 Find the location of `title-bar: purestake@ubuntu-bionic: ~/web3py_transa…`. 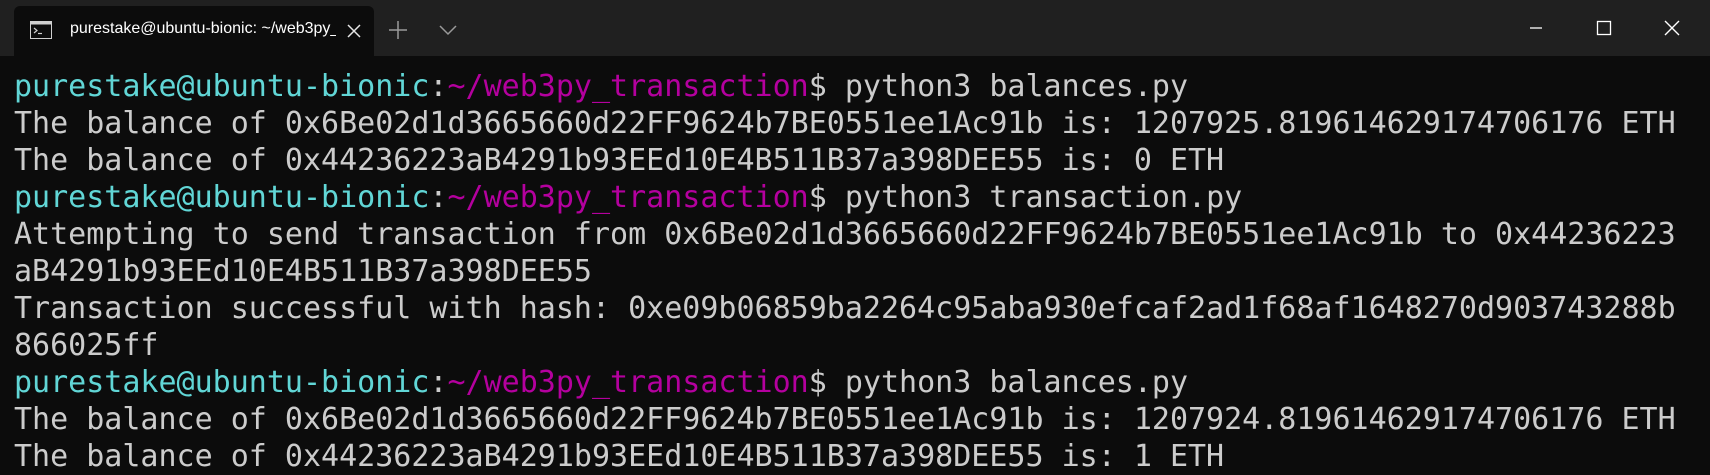

title-bar: purestake@ubuntu-bionic: ~/web3py_transa… is located at coordinates (855, 28).